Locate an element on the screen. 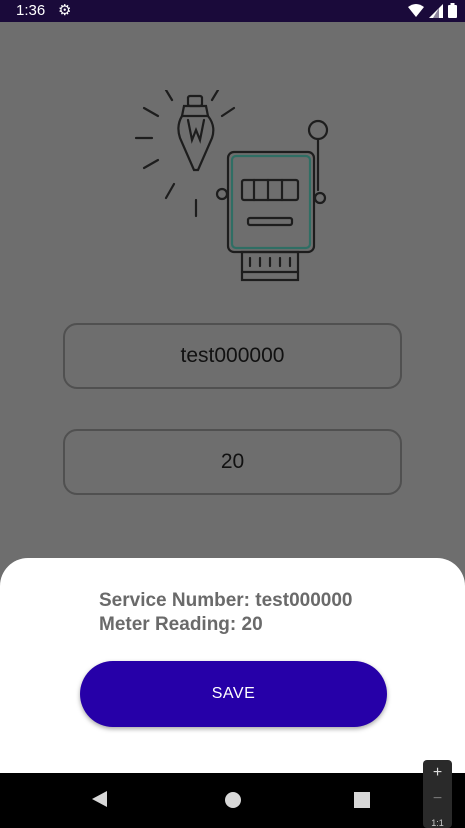 The image size is (465, 828). save-button: SAVE is located at coordinates (233, 694).